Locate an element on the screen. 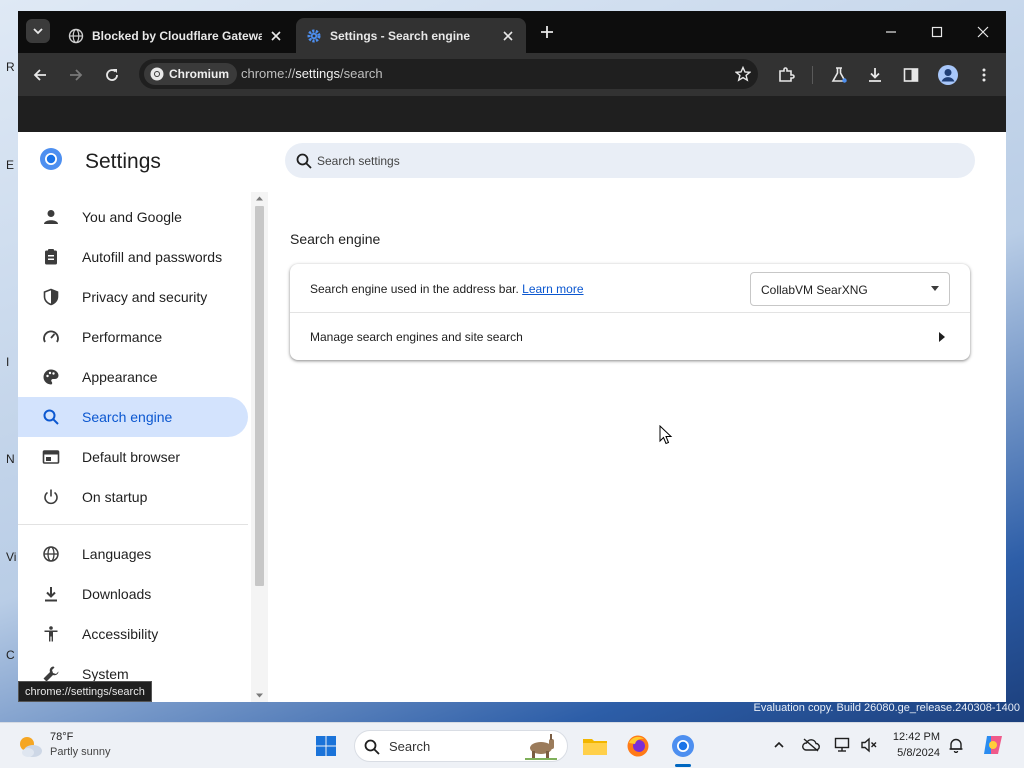  start-button is located at coordinates (326, 746).